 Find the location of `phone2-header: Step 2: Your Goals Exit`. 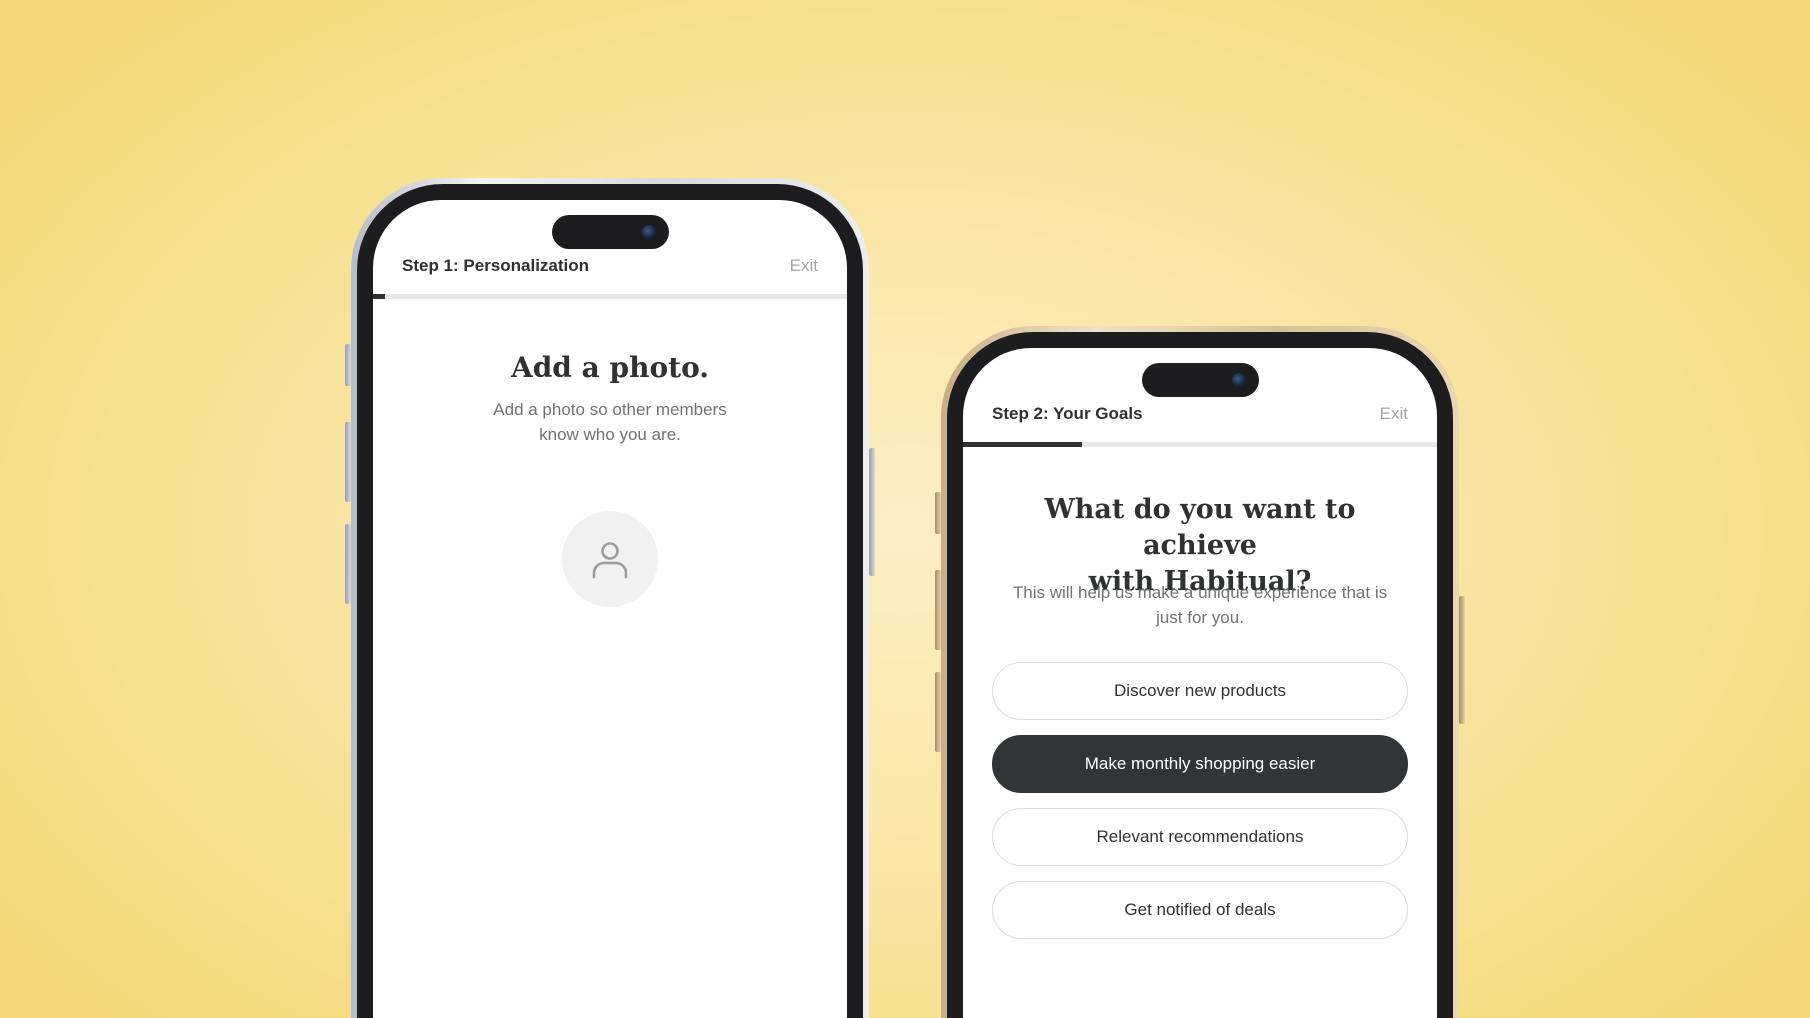

phone2-header: Step 2: Your Goals Exit is located at coordinates (1200, 417).